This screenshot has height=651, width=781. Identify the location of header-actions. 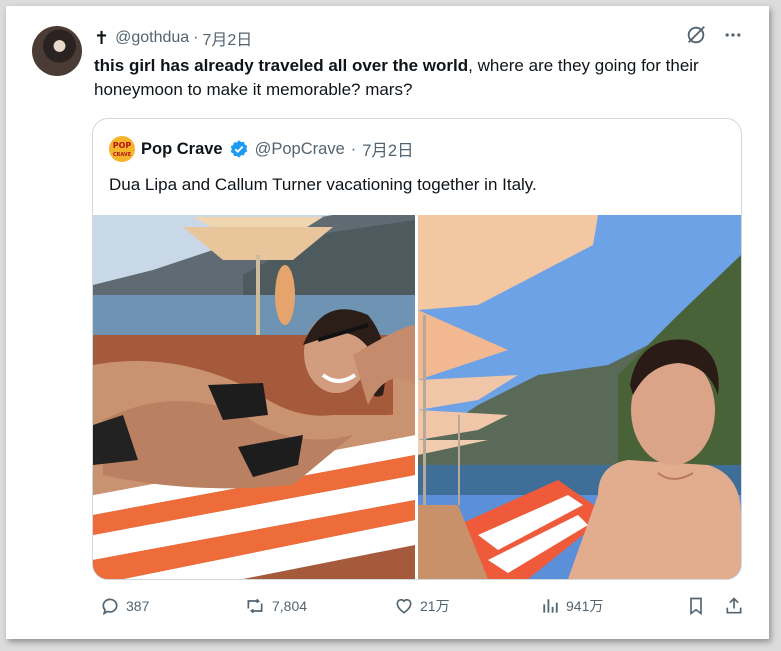
(714, 35).